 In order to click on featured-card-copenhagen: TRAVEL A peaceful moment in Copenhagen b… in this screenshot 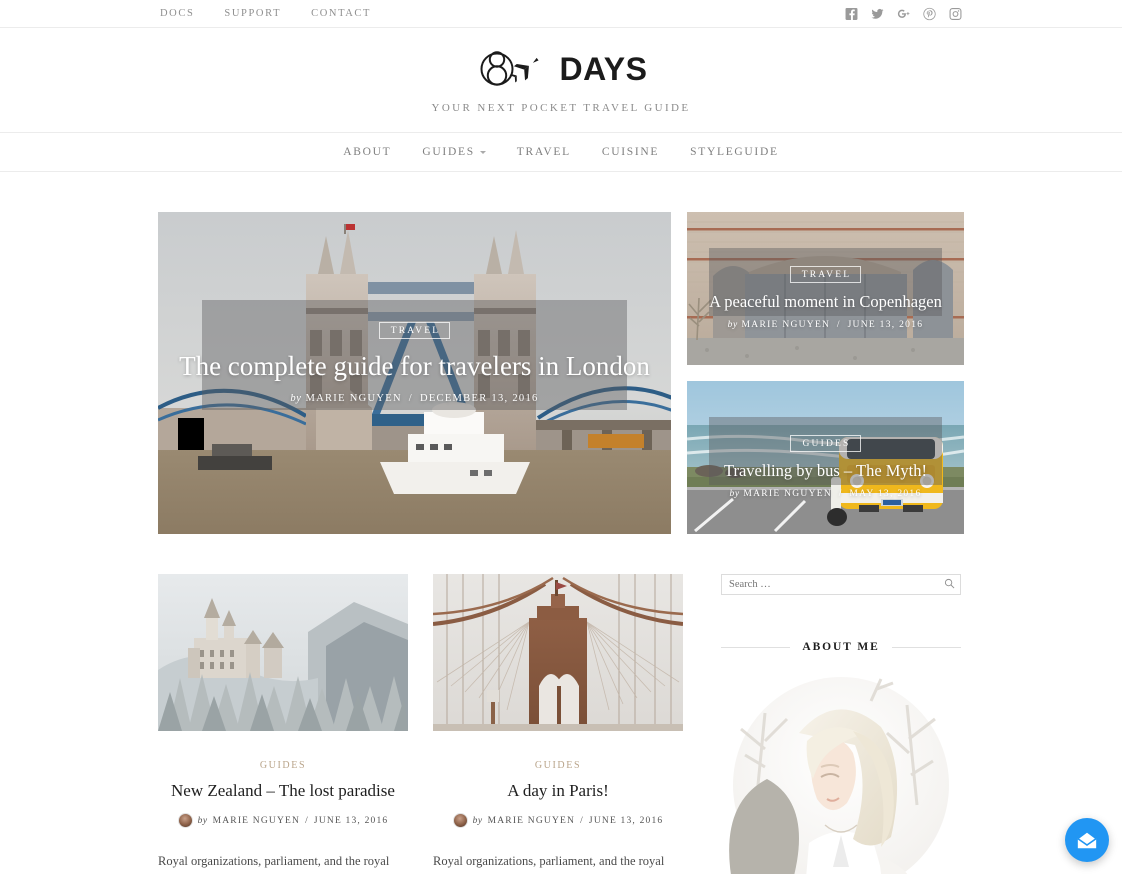, I will do `click(825, 288)`.